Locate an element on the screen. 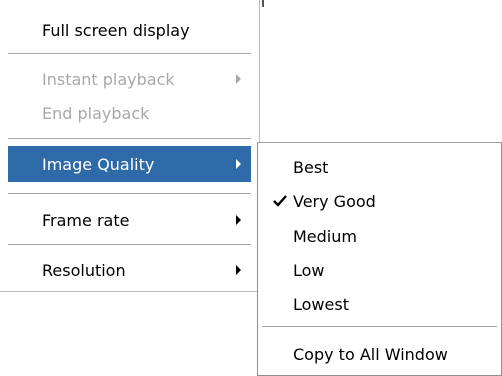 The height and width of the screenshot is (376, 502). menu-item-end-playback: End playback is located at coordinates (129, 113).